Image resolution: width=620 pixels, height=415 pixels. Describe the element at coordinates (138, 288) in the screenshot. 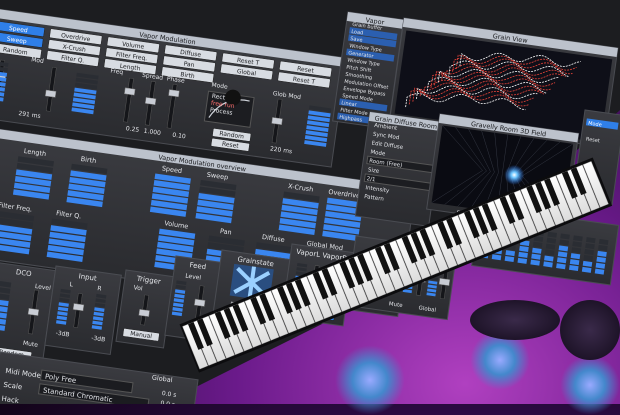

I see `trigger-vol-label: Vol` at that location.